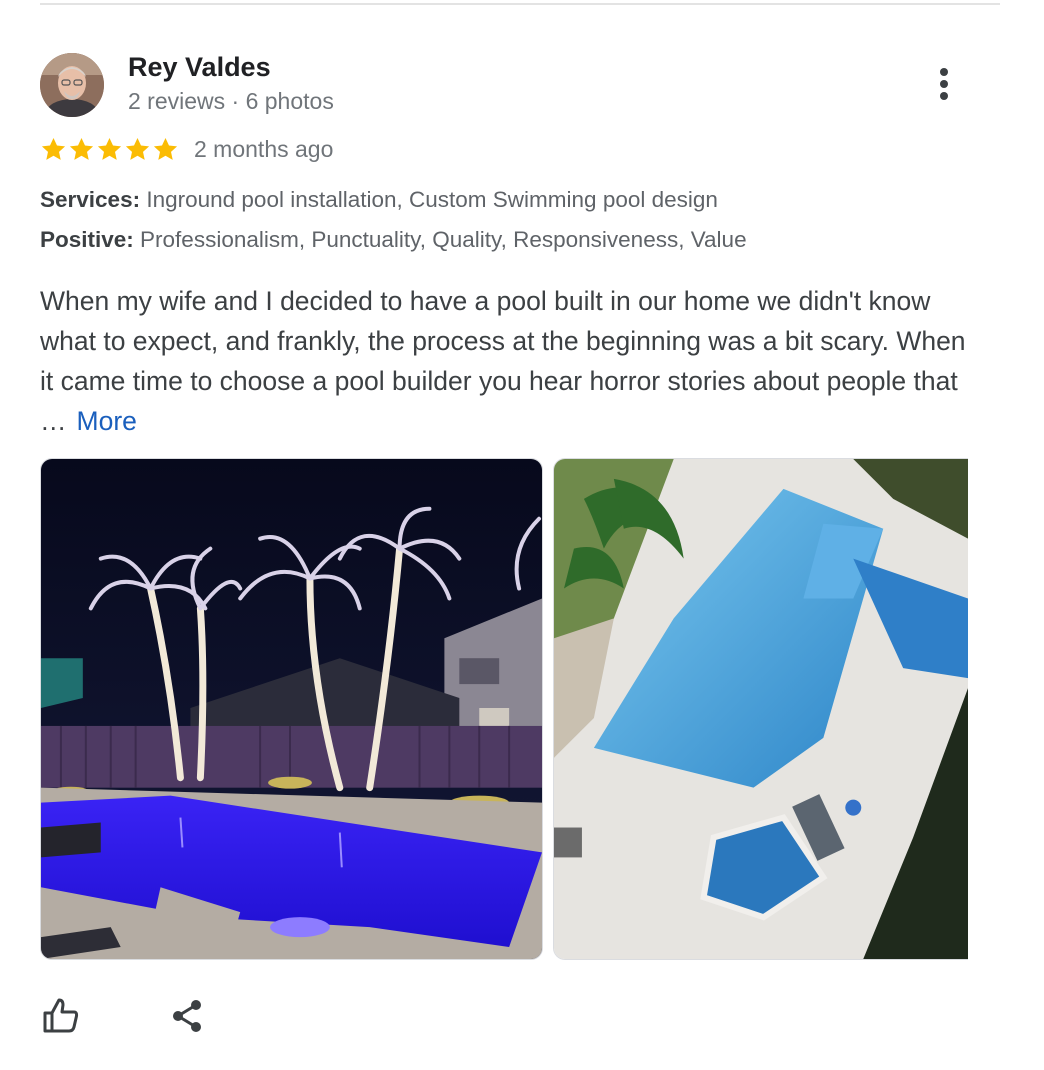  Describe the element at coordinates (87, 239) in the screenshot. I see `positive-label: Positive:` at that location.